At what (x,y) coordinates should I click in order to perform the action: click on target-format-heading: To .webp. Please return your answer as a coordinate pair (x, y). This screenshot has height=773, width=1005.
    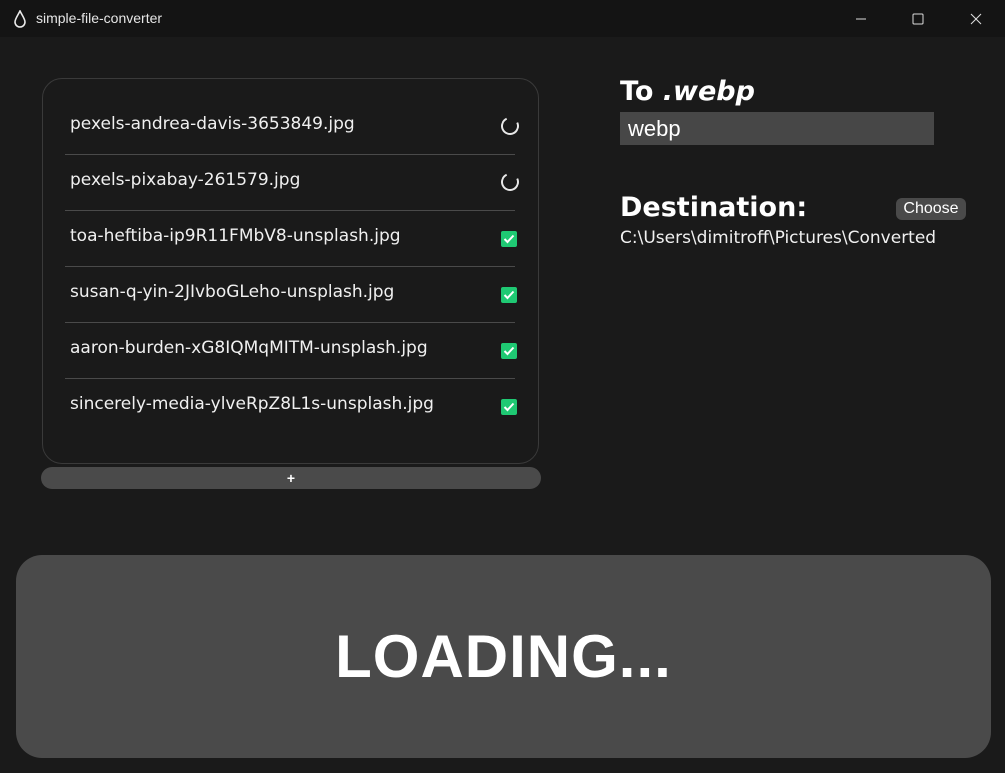
    Looking at the image, I should click on (687, 91).